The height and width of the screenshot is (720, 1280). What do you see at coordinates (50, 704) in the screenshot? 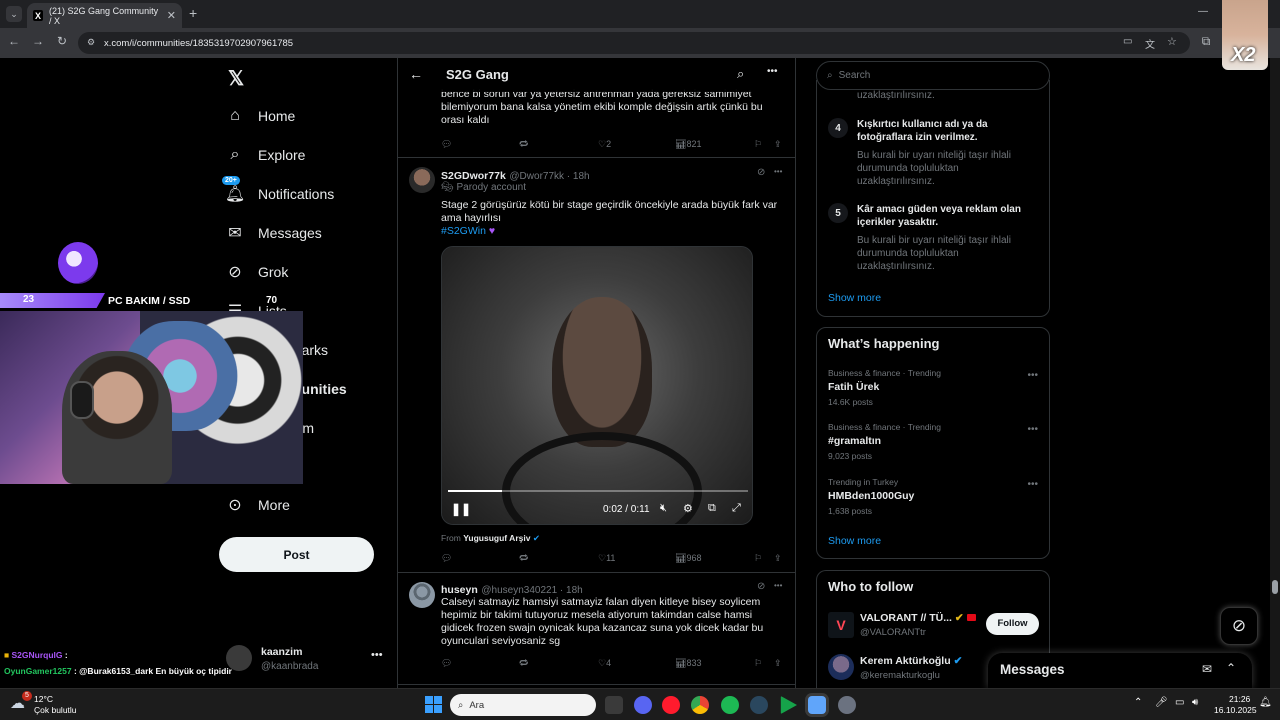
I see `weather-widget: ☁ 5 12°C Çok bulutlu` at bounding box center [50, 704].